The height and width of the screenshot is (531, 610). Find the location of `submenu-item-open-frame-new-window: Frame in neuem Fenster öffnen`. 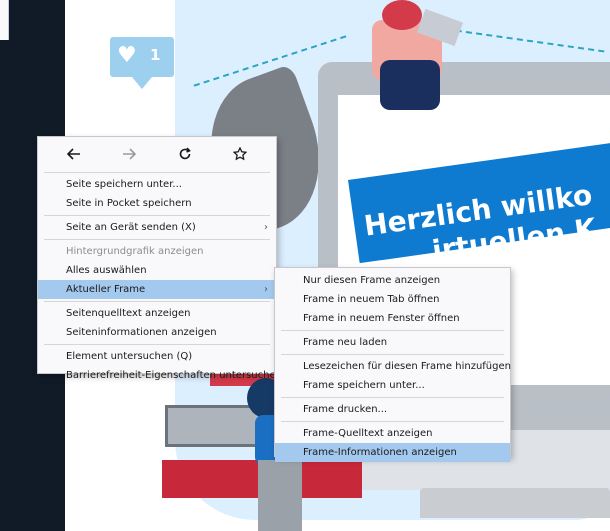

submenu-item-open-frame-new-window: Frame in neuem Fenster öffnen is located at coordinates (392, 318).